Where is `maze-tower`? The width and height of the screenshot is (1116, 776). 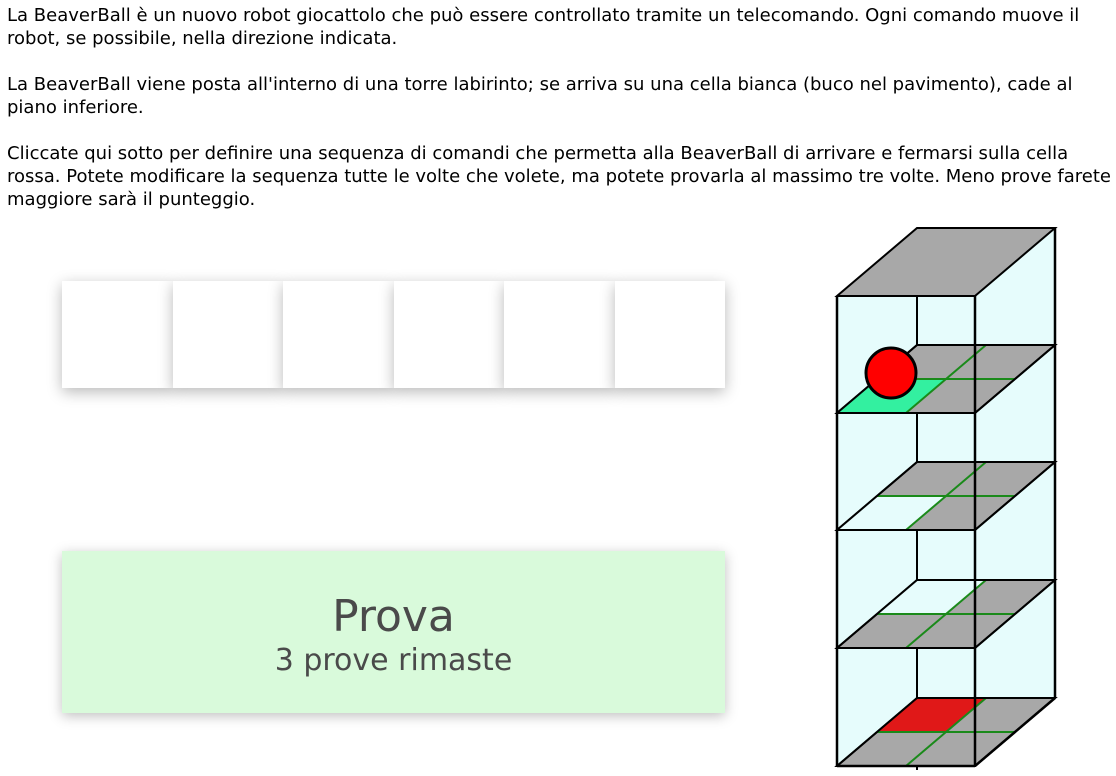 maze-tower is located at coordinates (946, 498).